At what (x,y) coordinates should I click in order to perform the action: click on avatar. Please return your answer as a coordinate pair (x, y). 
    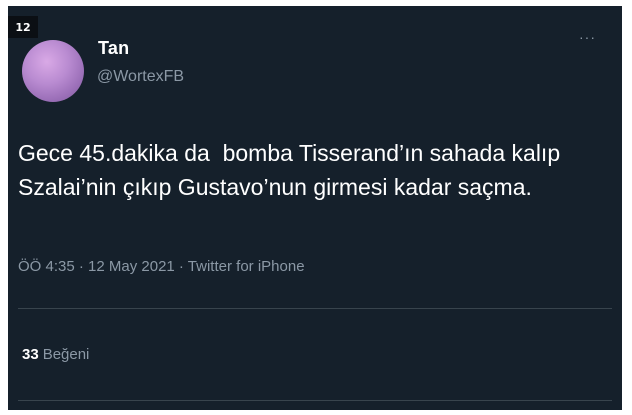
    Looking at the image, I should click on (53, 71).